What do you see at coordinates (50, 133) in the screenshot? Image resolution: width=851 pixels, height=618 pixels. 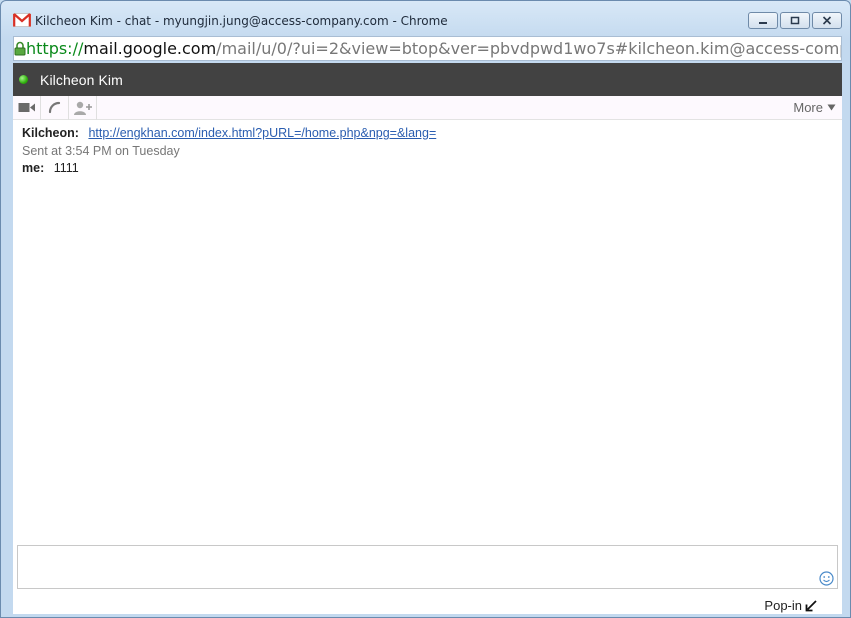 I see `message-sender: Kilcheon:` at bounding box center [50, 133].